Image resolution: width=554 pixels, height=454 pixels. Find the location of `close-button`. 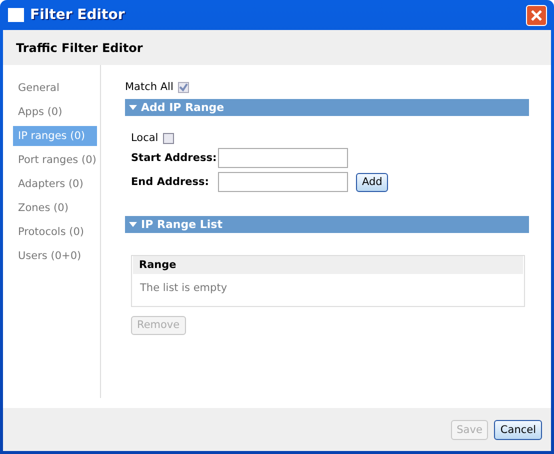

close-button is located at coordinates (536, 15).